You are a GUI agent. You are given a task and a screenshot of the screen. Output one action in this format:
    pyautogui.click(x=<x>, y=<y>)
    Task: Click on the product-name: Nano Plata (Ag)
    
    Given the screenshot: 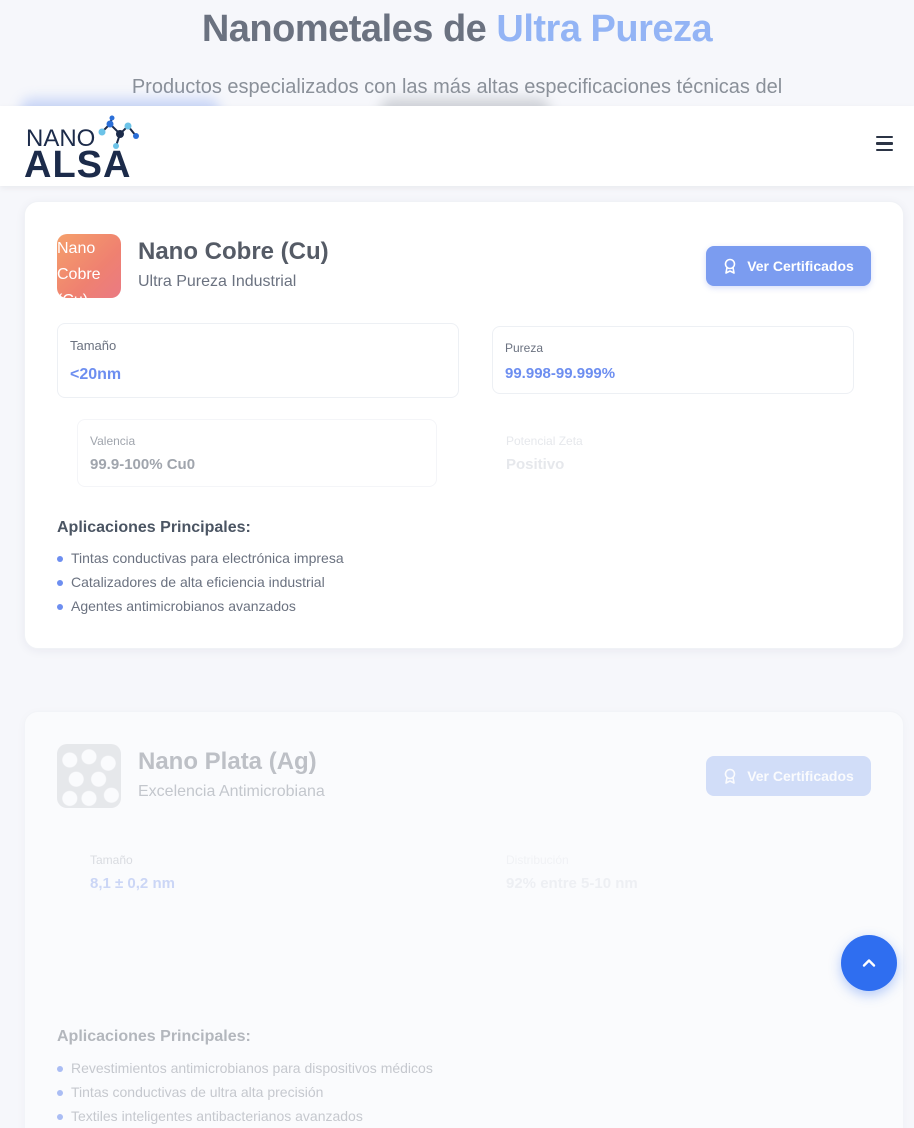 What is the action you would take?
    pyautogui.click(x=227, y=761)
    